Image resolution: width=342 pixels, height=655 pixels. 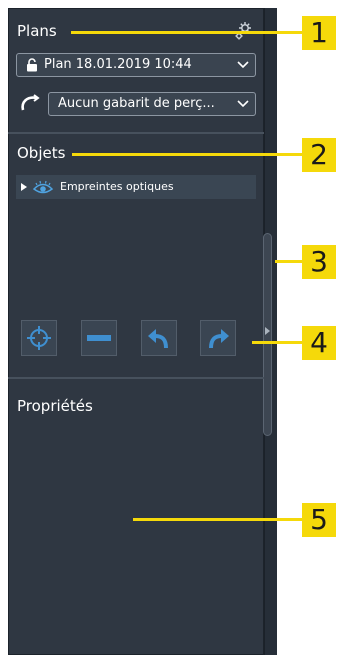 I want to click on tree-item-optical-impressions: Empreintes optiques, so click(x=136, y=187).